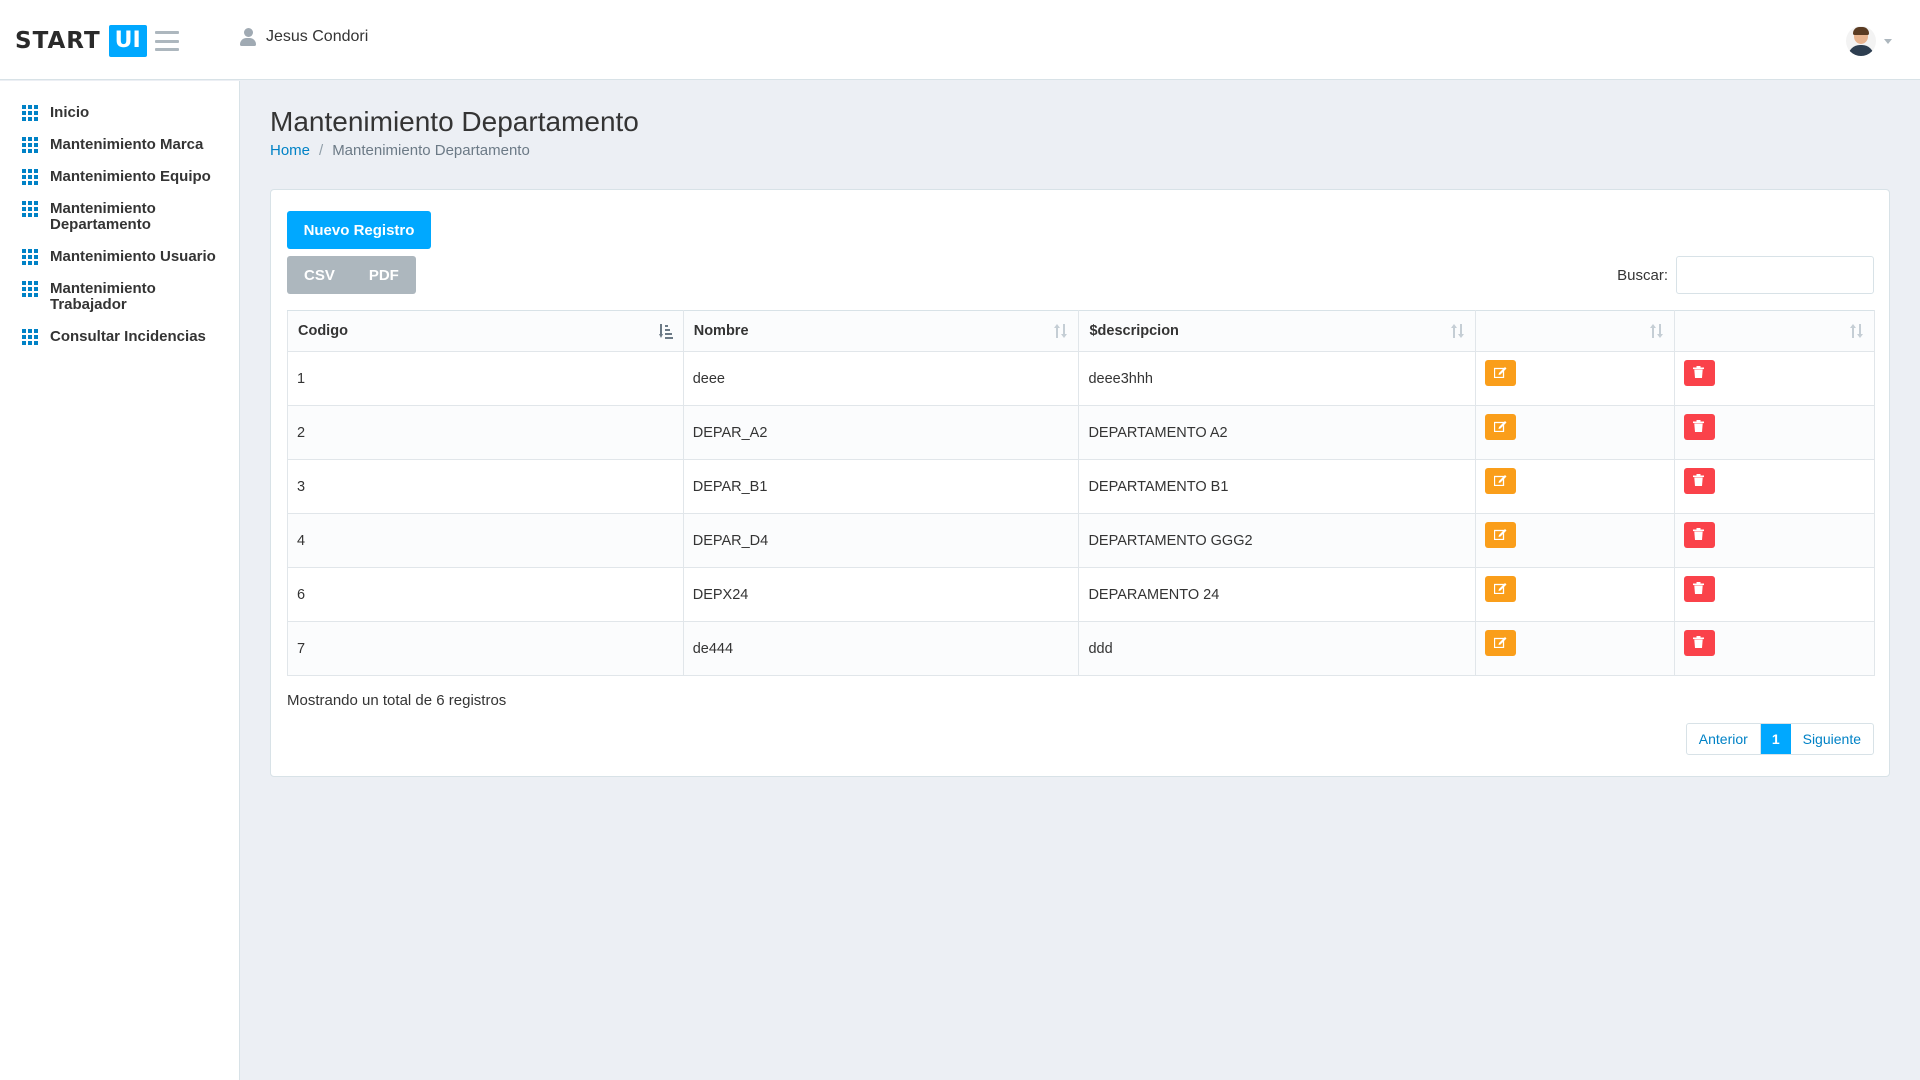 This screenshot has height=1080, width=1920. I want to click on pagination: Anterior 1 Siguiente, so click(1779, 739).